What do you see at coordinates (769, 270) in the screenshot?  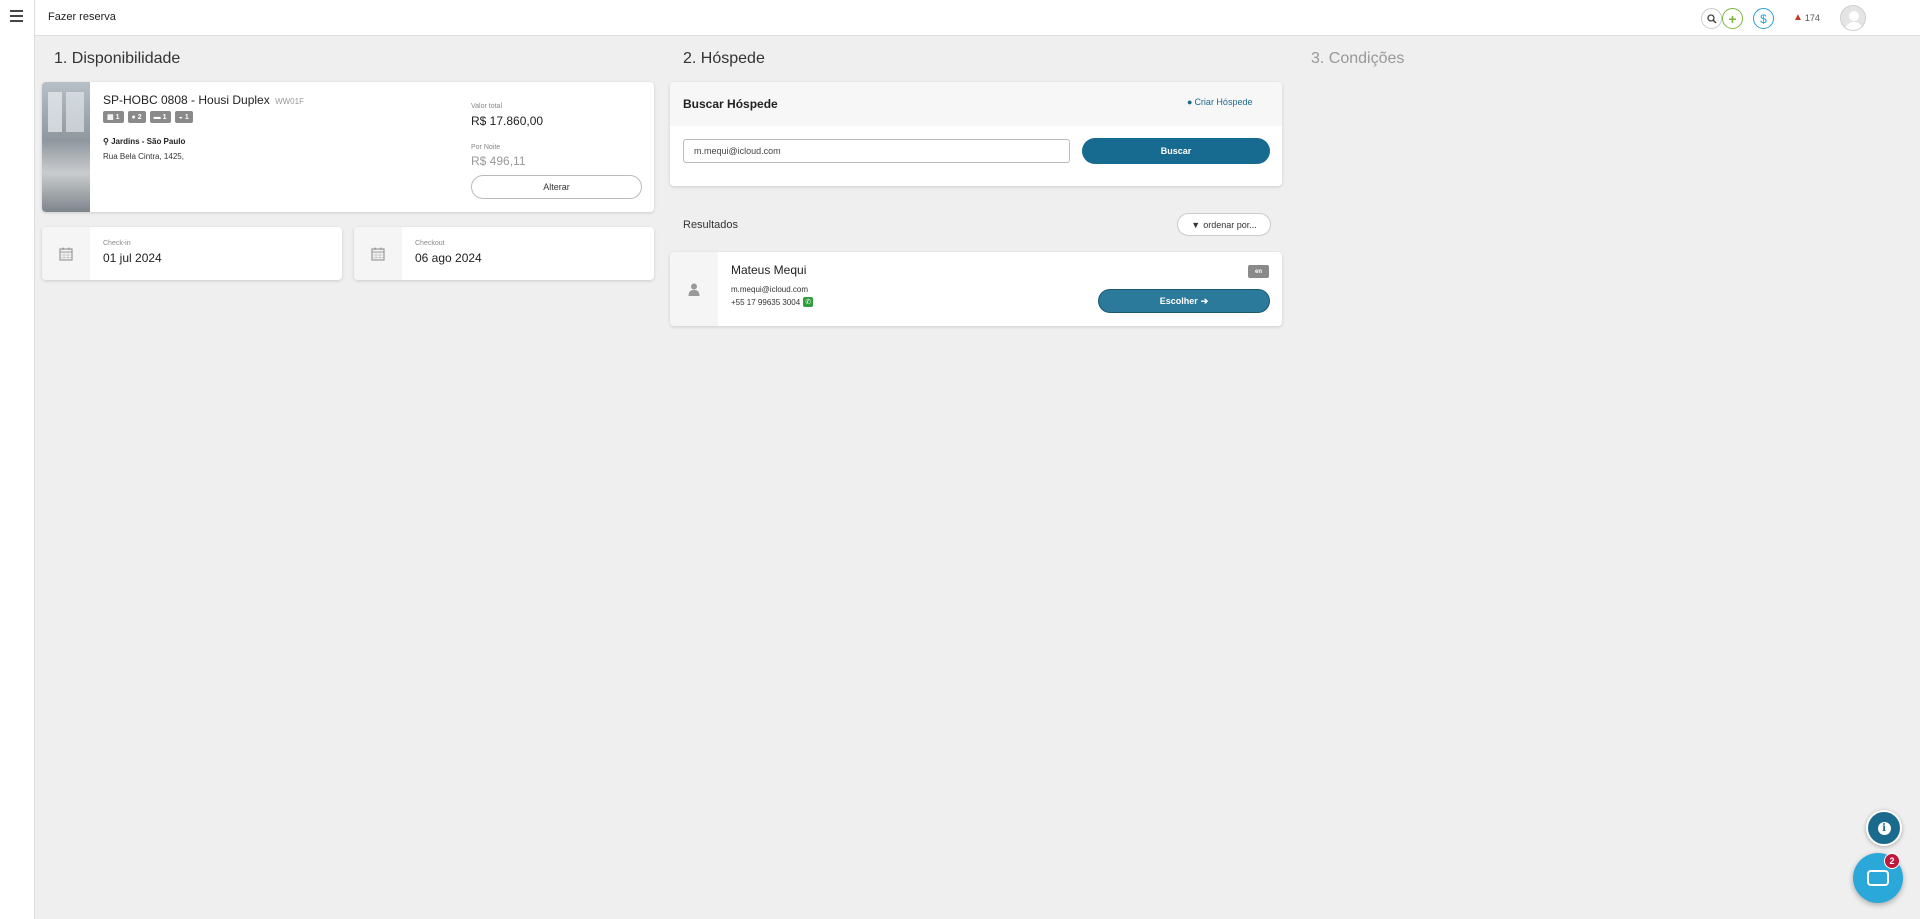 I see `guest-name: Mateus Mequi` at bounding box center [769, 270].